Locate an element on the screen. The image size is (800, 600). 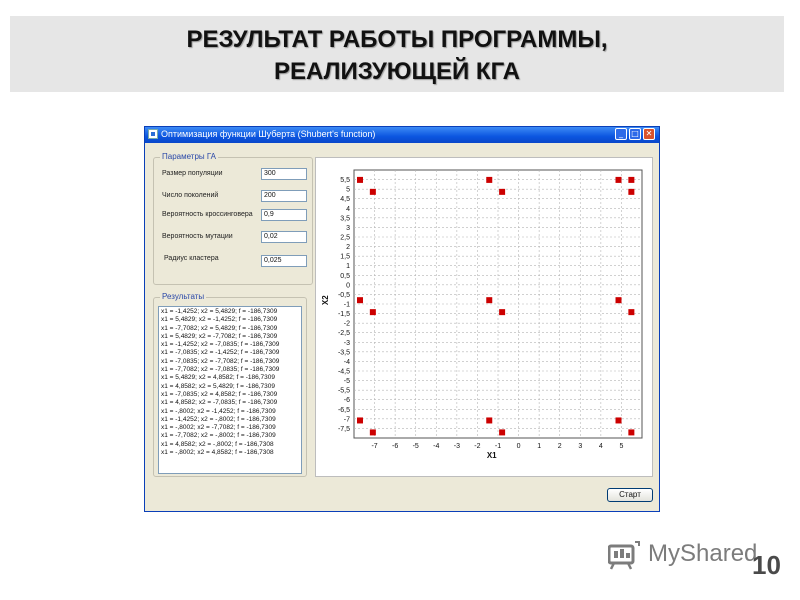
y-tick-label: 3 is located at coordinates (348, 228).